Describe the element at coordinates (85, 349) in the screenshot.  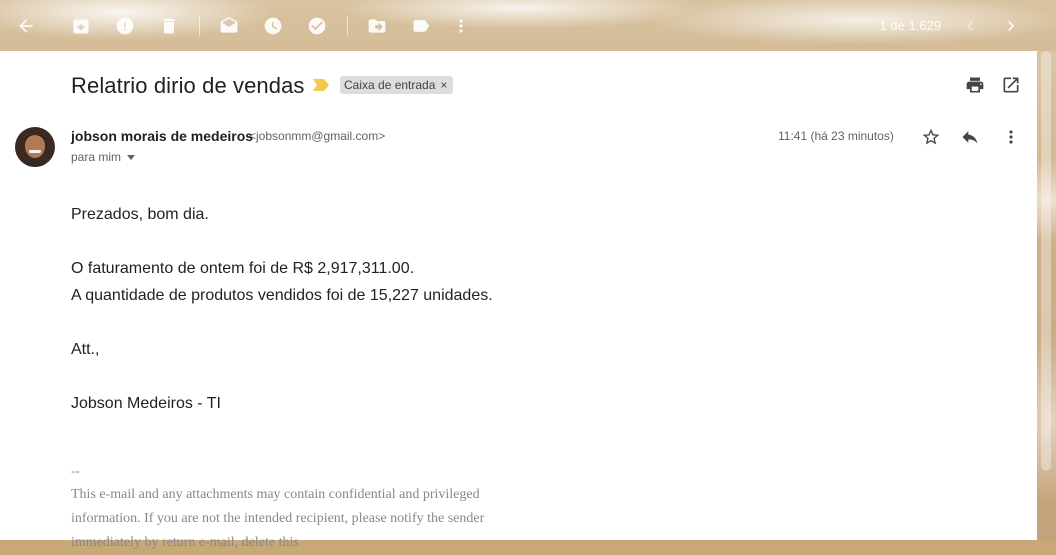
I see `body-closing: Att.,` at that location.